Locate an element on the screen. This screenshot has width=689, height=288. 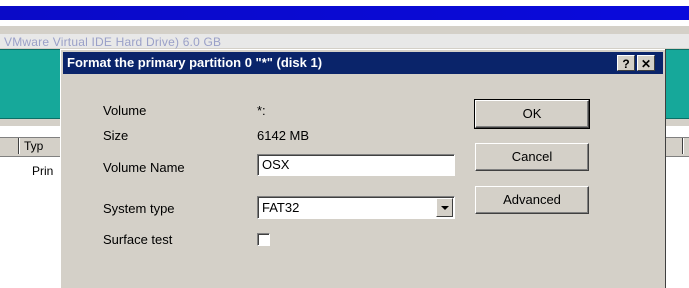
help-button: ? is located at coordinates (626, 63).